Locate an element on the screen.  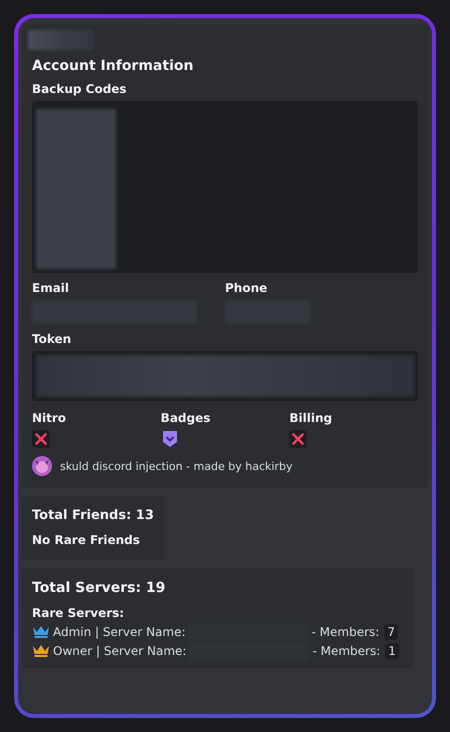
member-count: 7 is located at coordinates (391, 632).